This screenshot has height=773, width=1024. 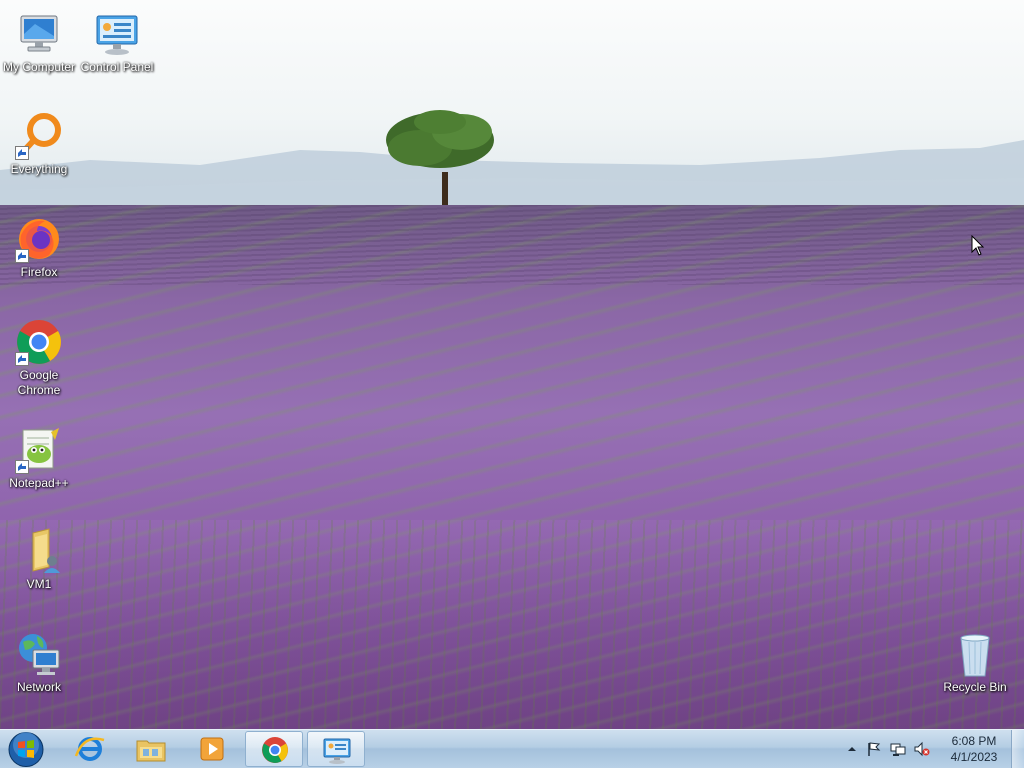 I want to click on system-tray, so click(x=890, y=749).